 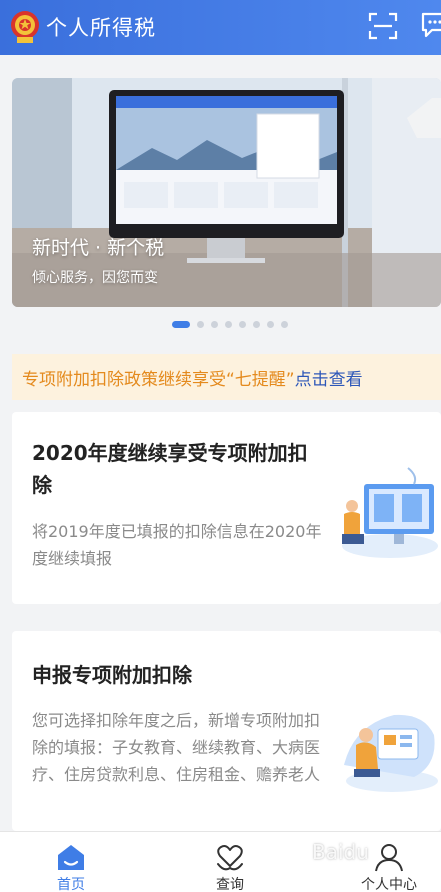 What do you see at coordinates (220, 27) in the screenshot?
I see `app-header: 个人所得税` at bounding box center [220, 27].